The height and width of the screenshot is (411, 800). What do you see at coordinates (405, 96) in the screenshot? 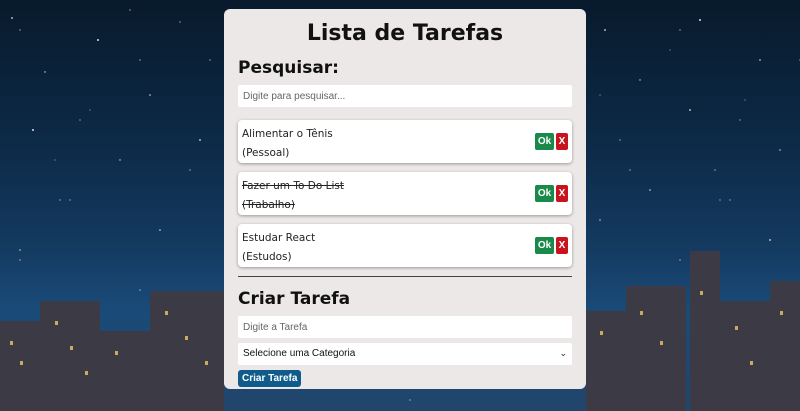
I see `search-input` at bounding box center [405, 96].